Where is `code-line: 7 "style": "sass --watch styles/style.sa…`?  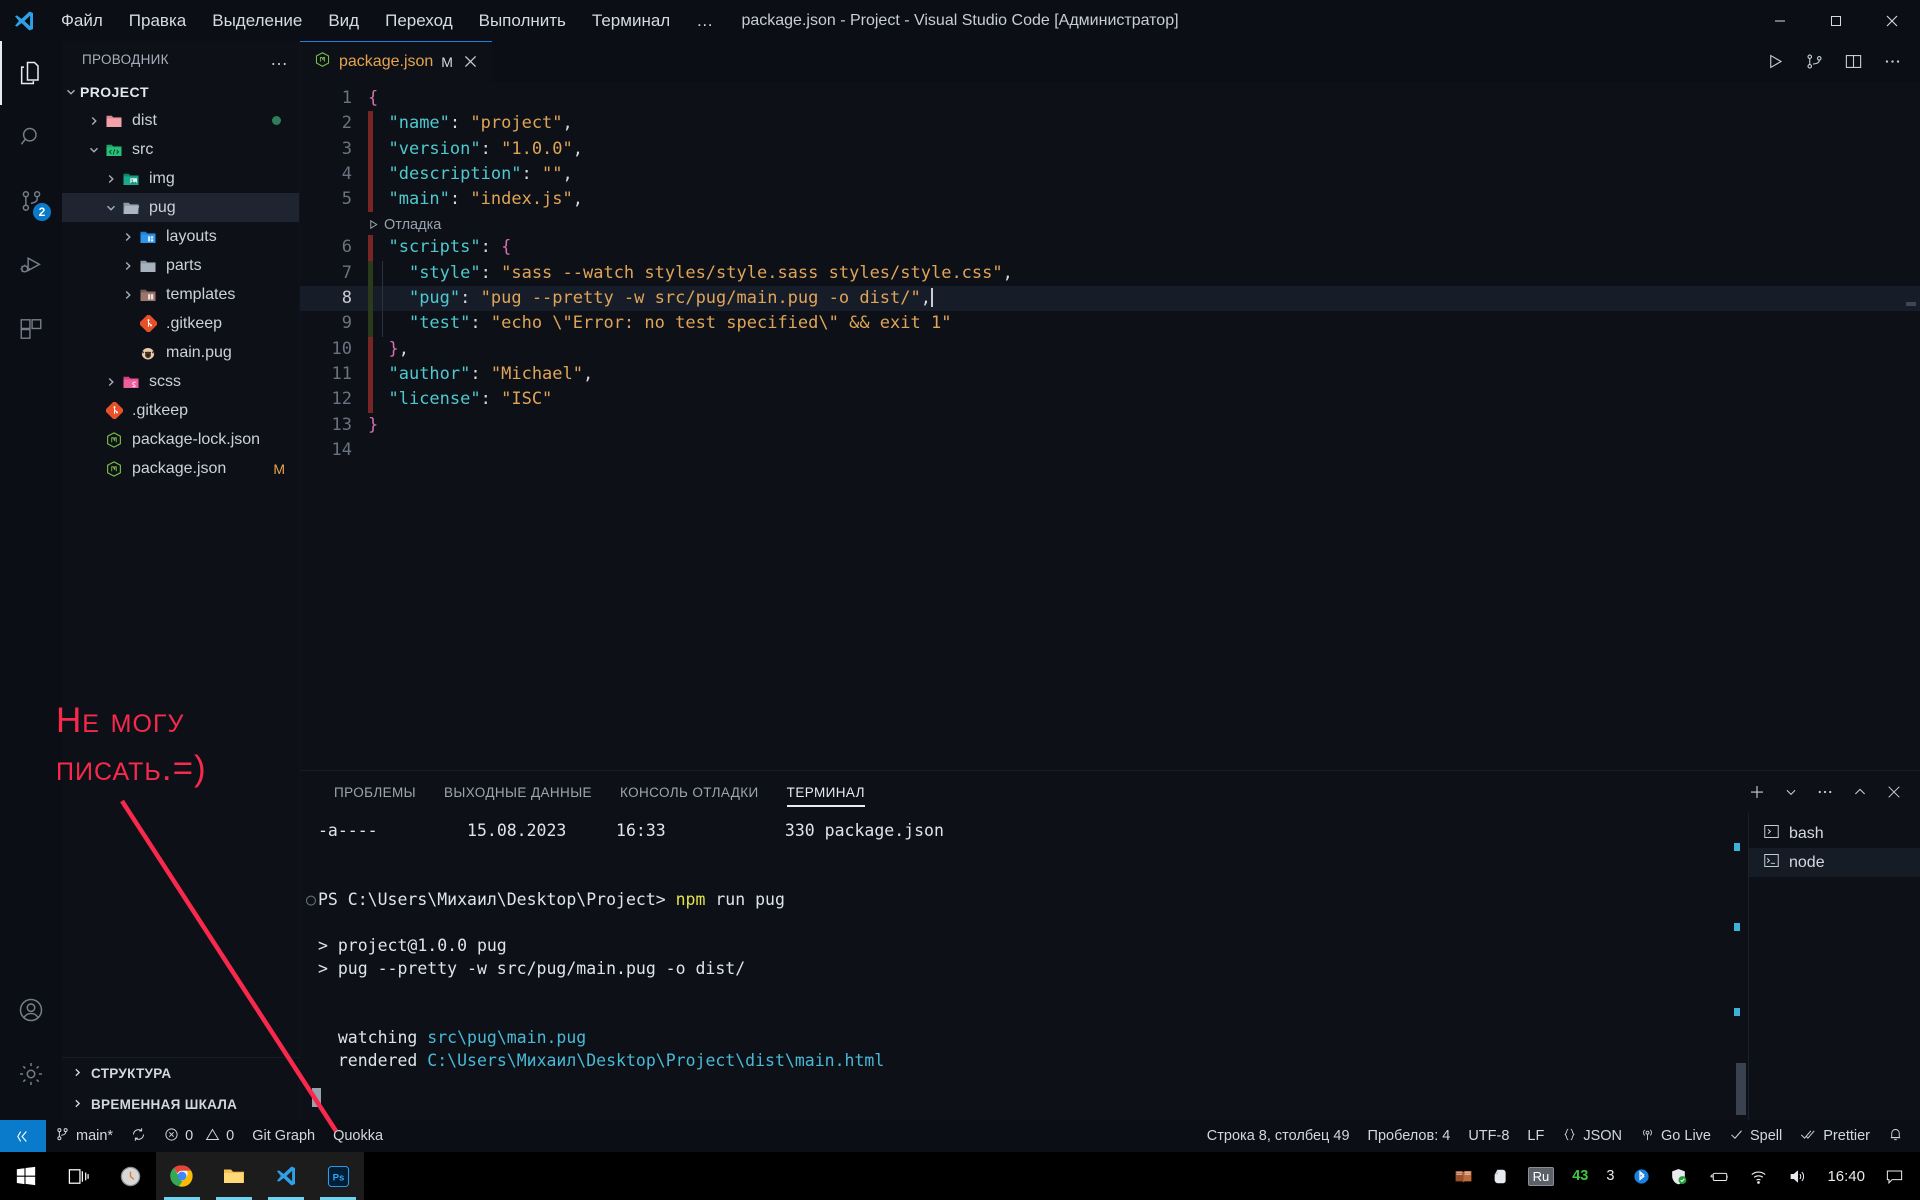
code-line: 7 "style": "sass --watch styles/style.sa… is located at coordinates (1110, 273).